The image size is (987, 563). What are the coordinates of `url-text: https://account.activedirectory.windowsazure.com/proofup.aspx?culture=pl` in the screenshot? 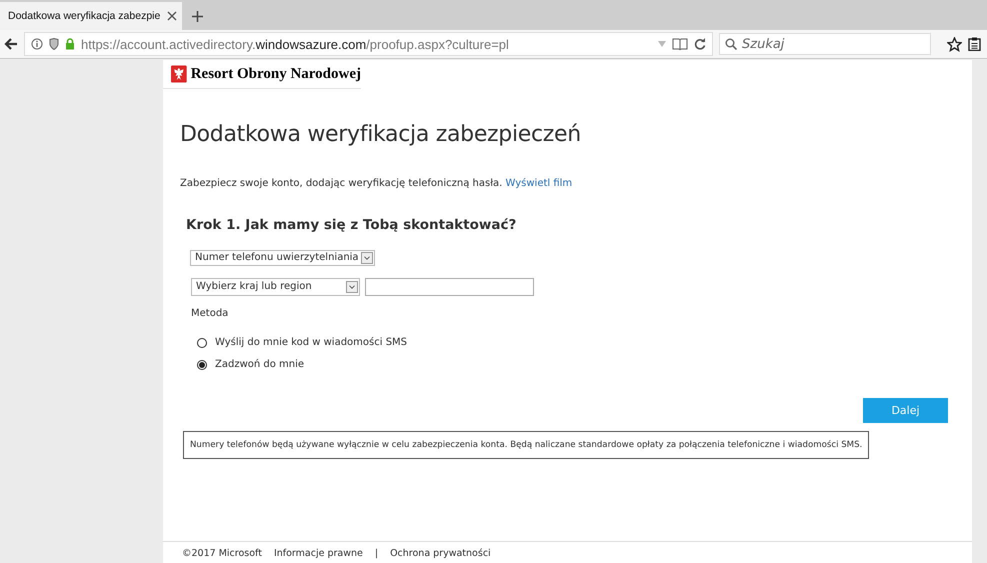 It's located at (295, 44).